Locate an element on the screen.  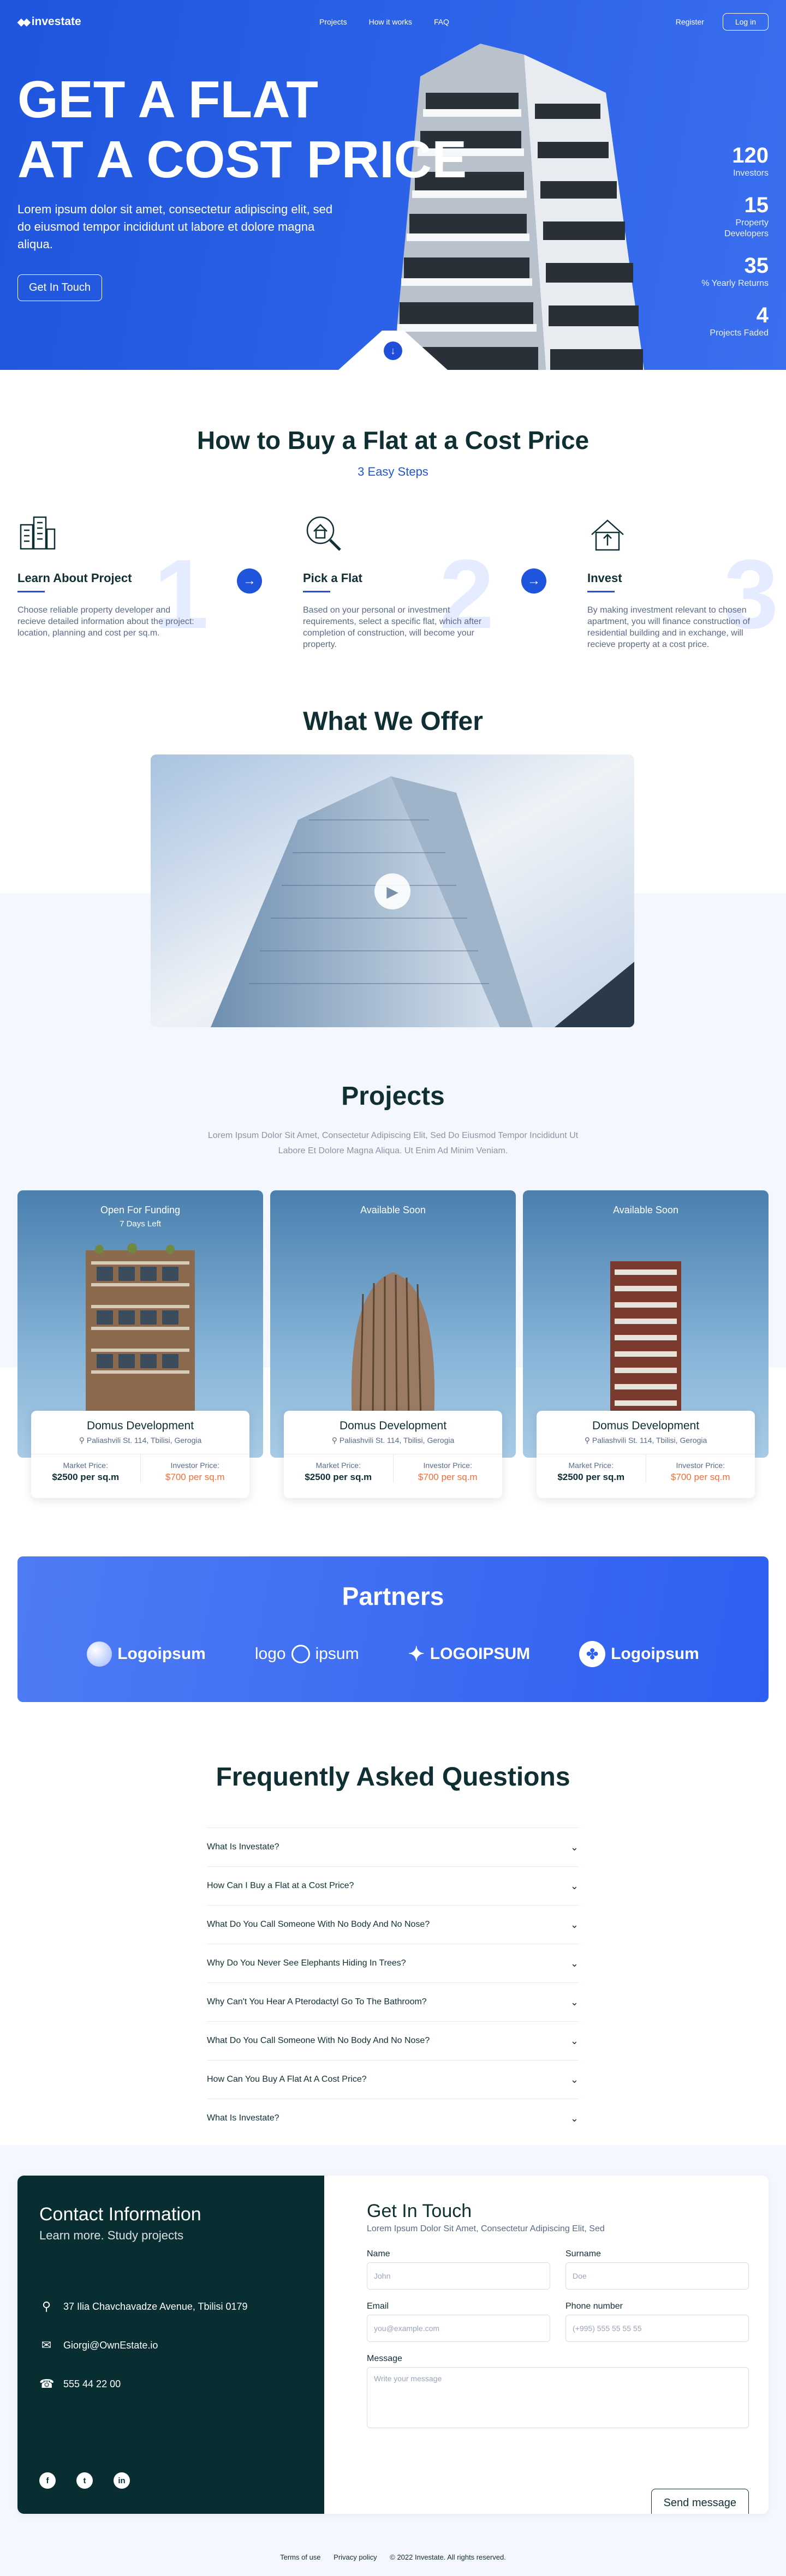
partner-logo-text: ipsum is located at coordinates (337, 1654).